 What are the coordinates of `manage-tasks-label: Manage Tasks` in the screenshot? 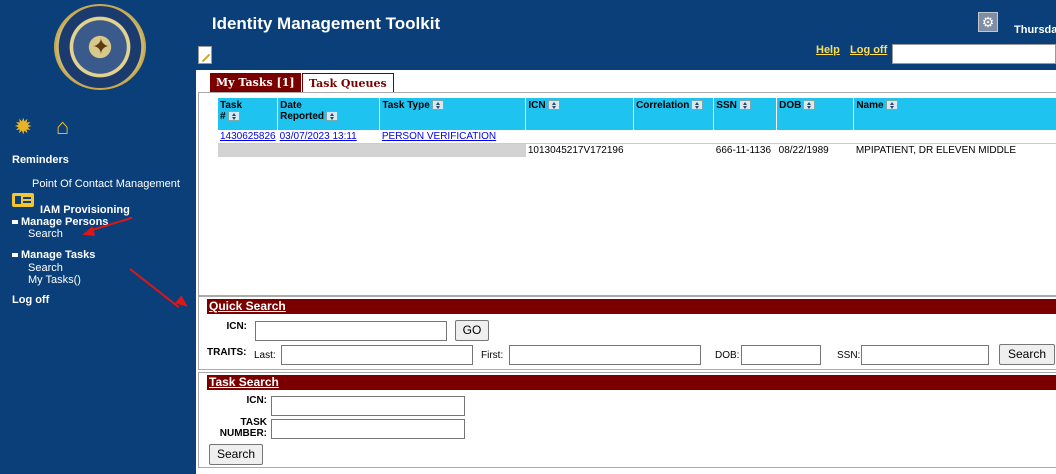 It's located at (58, 255).